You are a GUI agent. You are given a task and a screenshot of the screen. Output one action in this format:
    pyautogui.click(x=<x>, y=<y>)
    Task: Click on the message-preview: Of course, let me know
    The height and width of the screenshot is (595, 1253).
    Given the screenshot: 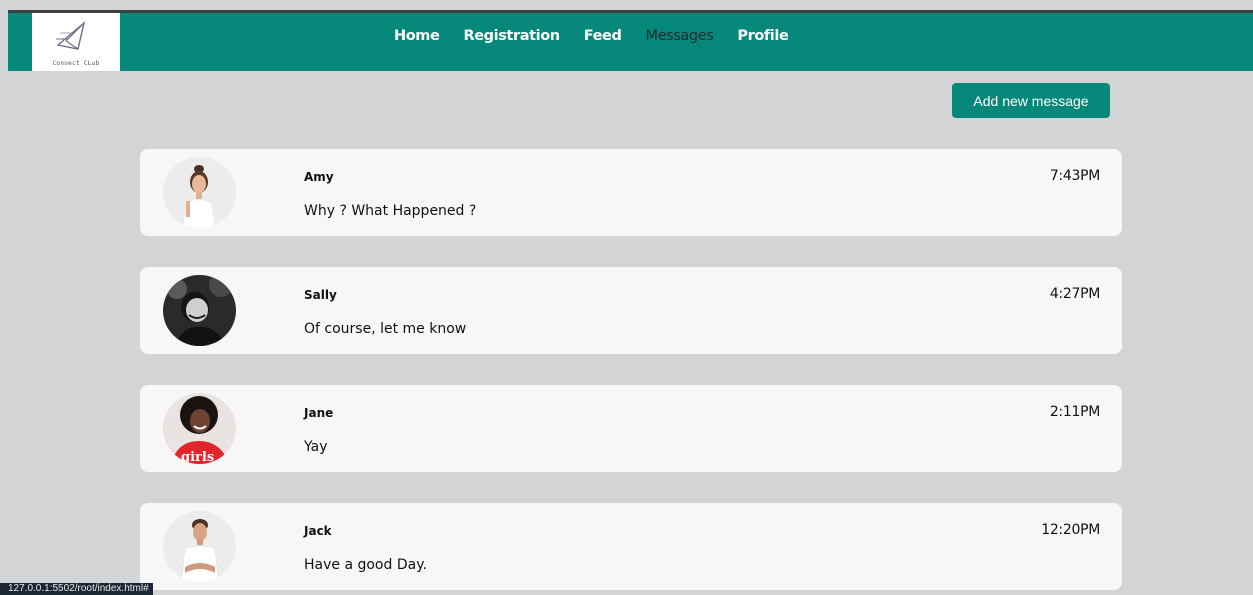 What is the action you would take?
    pyautogui.click(x=385, y=329)
    